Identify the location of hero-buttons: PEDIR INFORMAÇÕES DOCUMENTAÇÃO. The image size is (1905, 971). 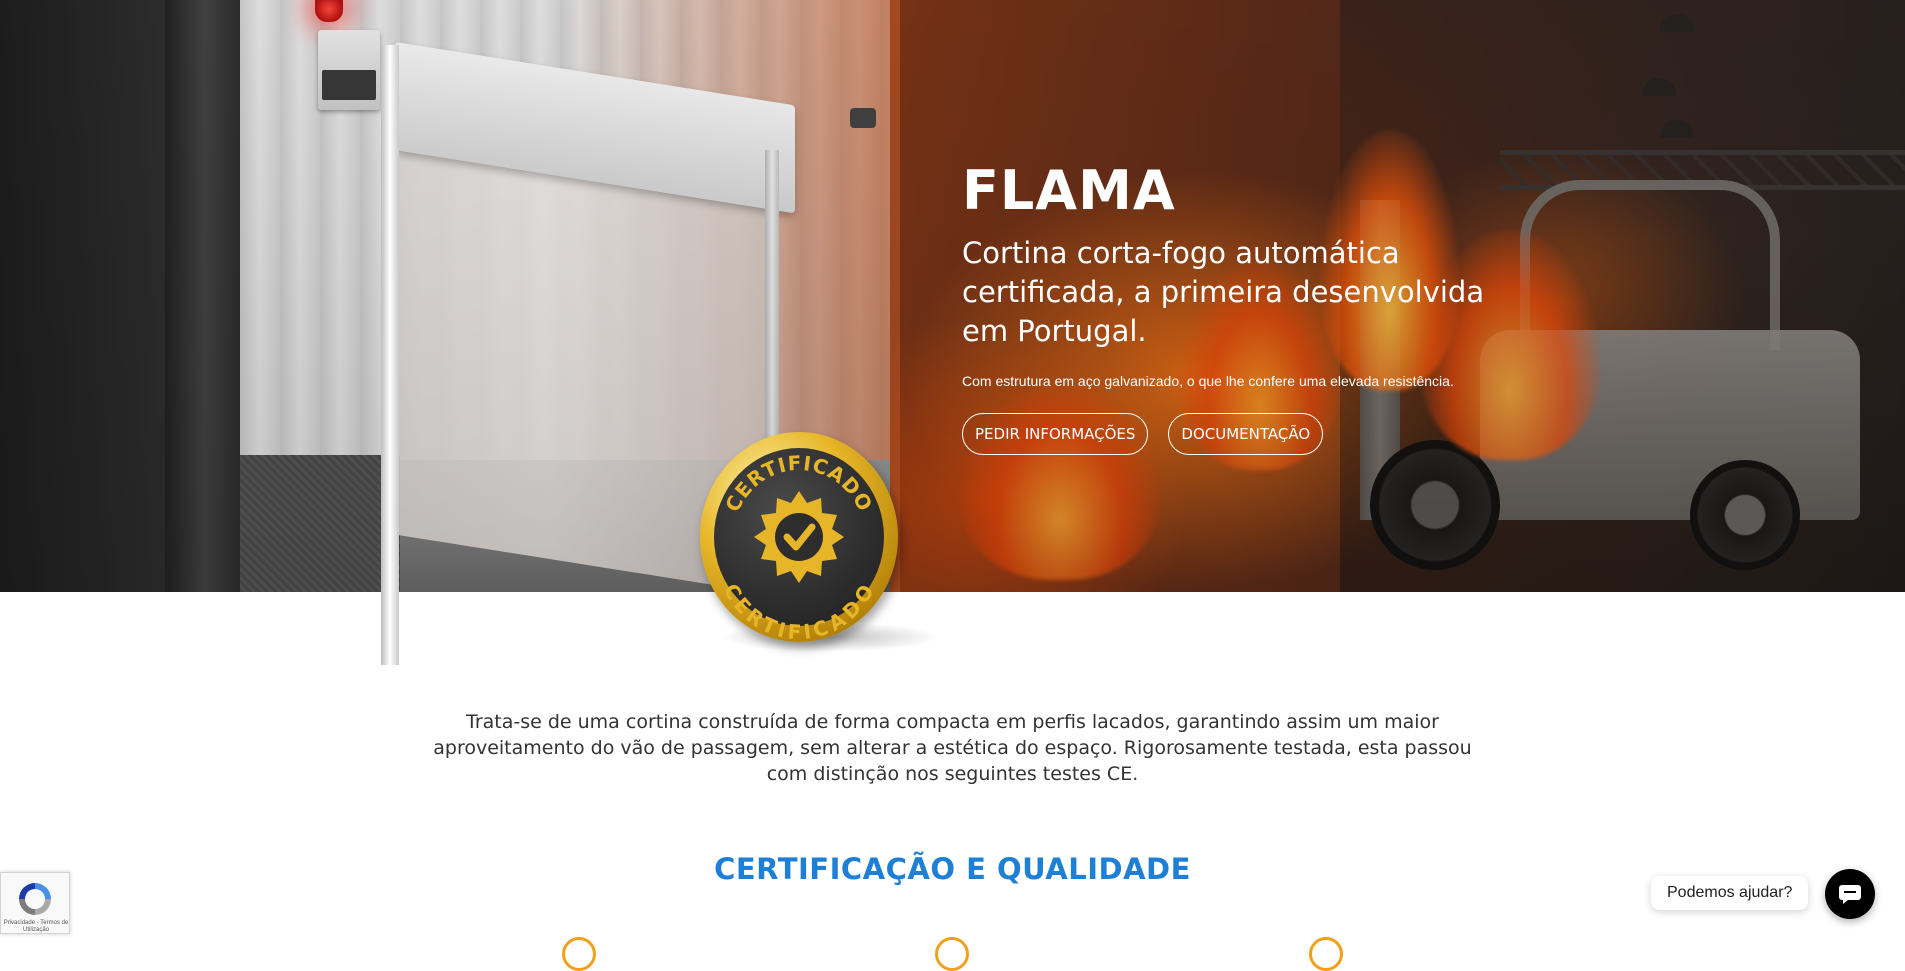
(1242, 434).